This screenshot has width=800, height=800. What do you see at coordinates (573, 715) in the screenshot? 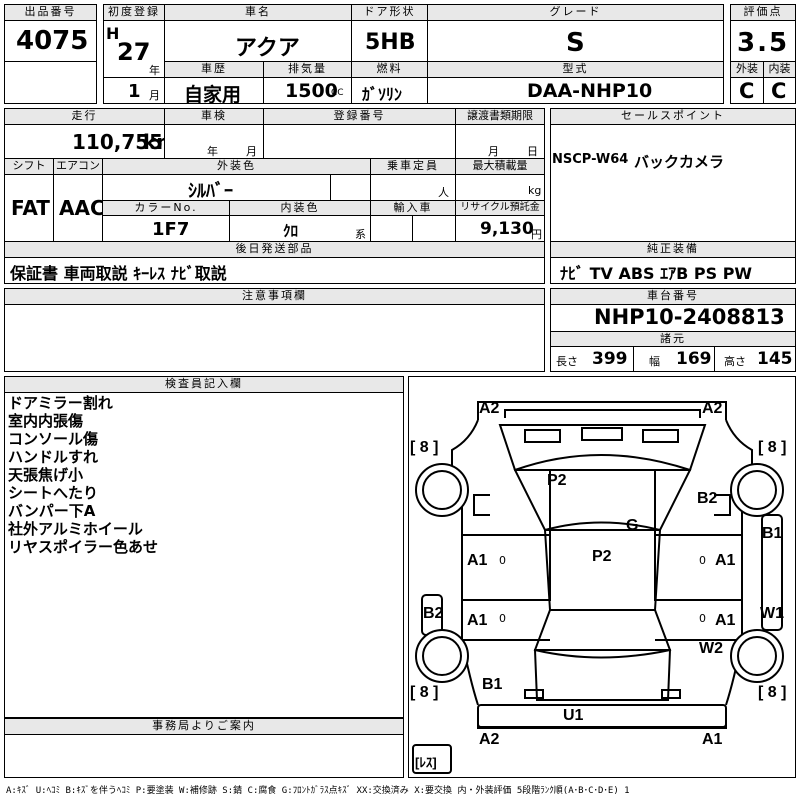
I see `mark-tailgate: U1` at bounding box center [573, 715].